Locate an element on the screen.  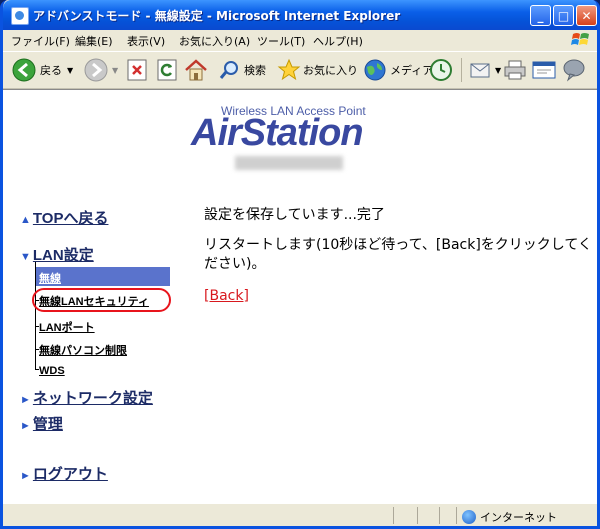
history-icon is located at coordinates (441, 70).